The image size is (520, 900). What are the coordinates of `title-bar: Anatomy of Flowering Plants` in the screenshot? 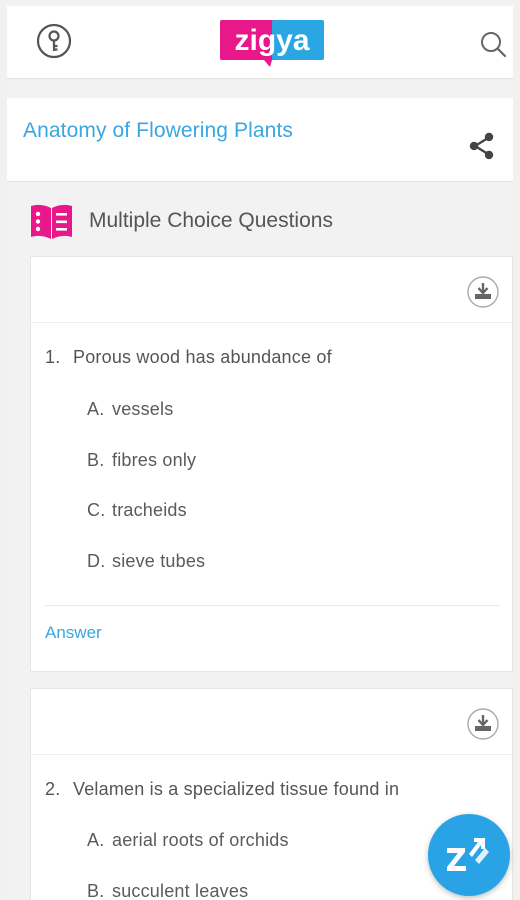 It's located at (260, 140).